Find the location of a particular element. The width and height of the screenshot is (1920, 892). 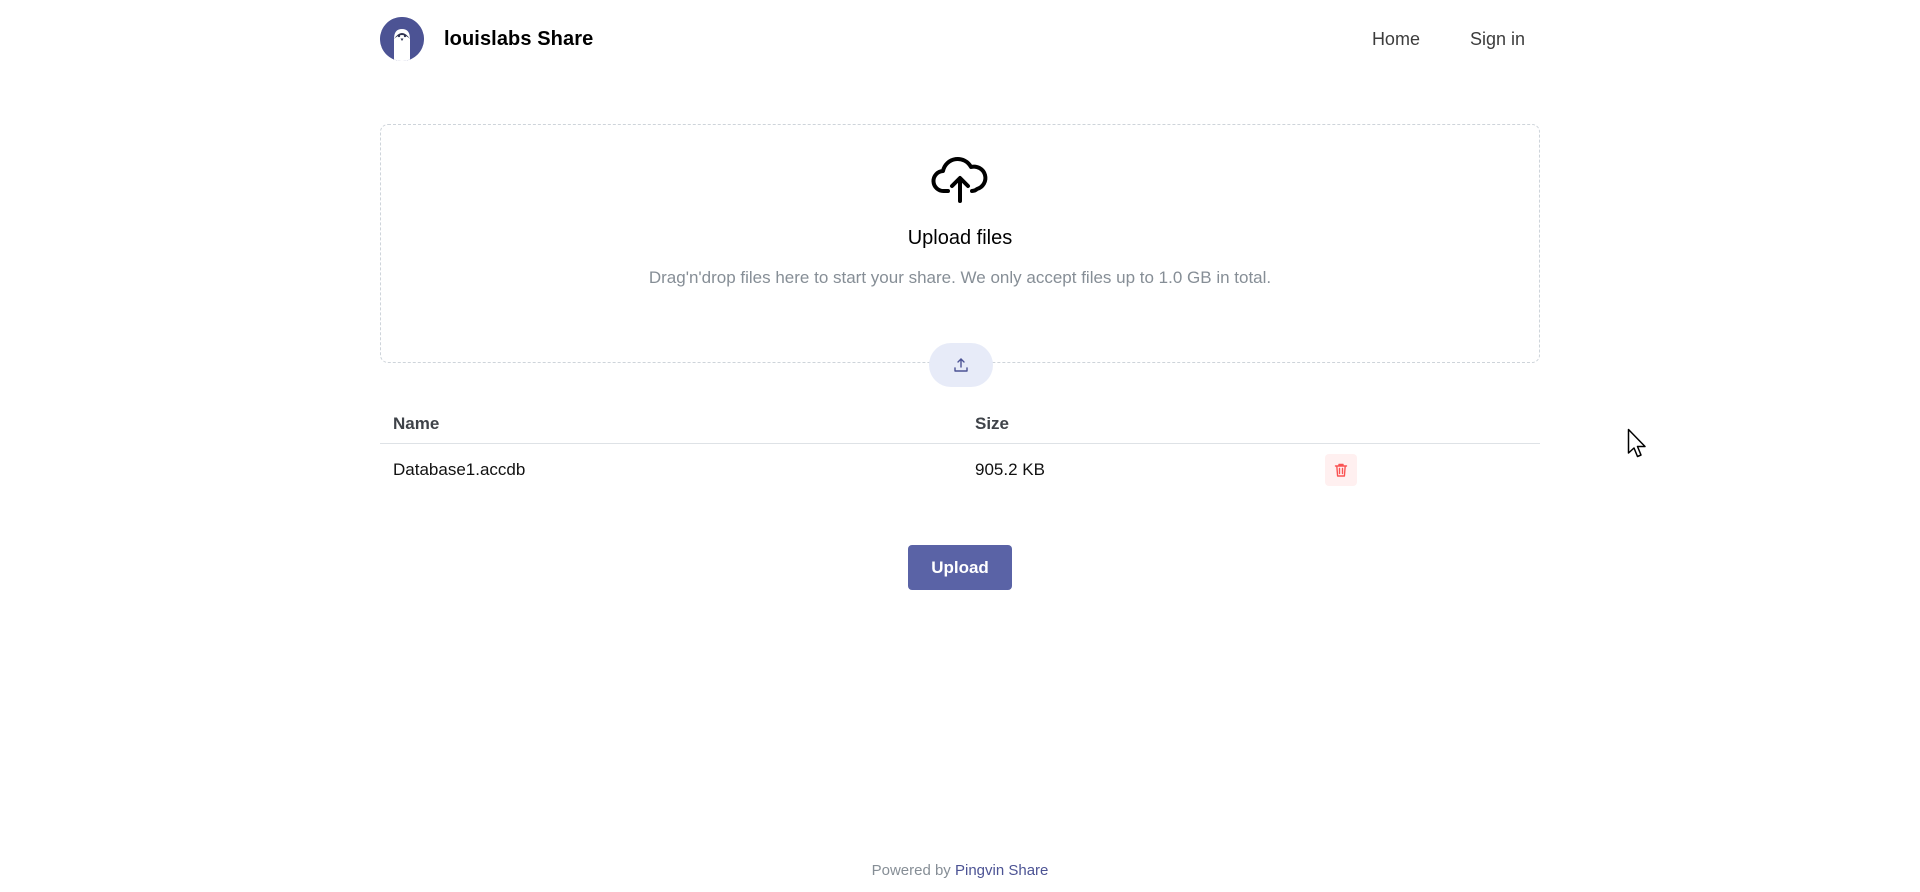

footer-link-pingvin-share: Pingvin Share is located at coordinates (1001, 870).